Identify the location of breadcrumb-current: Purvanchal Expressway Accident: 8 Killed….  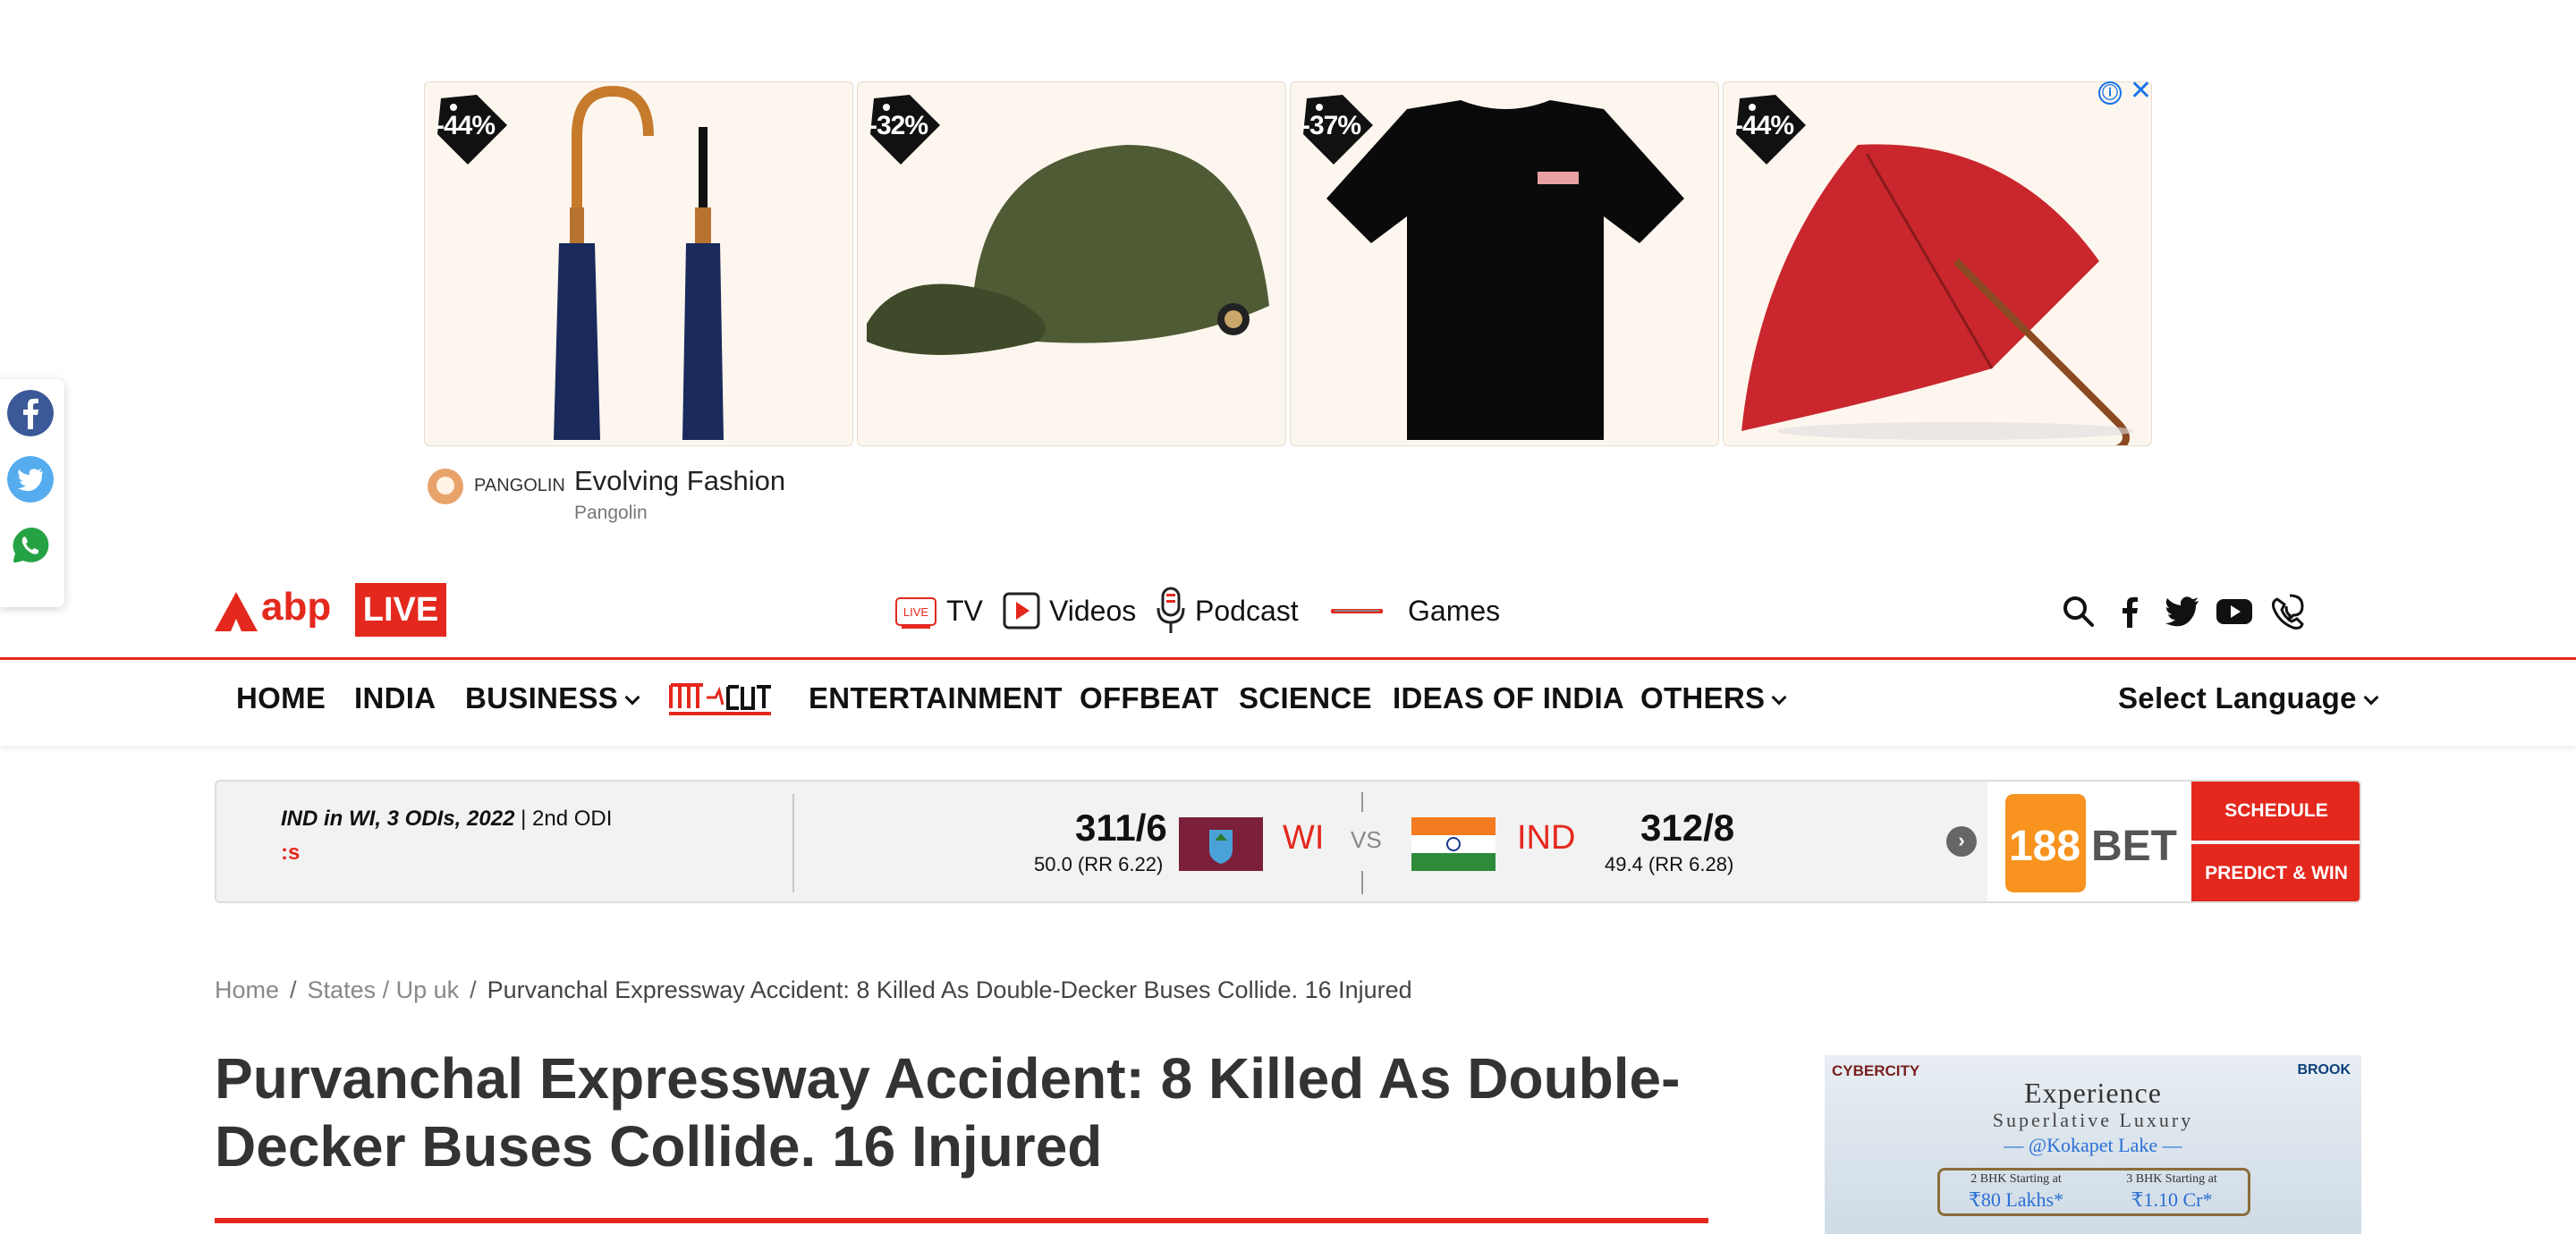
(949, 990).